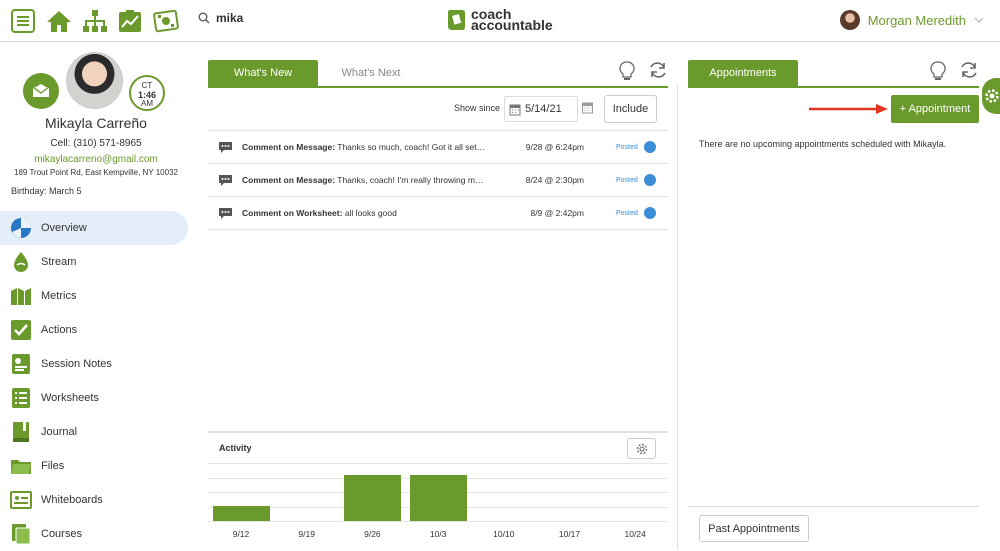  I want to click on chart-x-tick-label: 10/17, so click(569, 534).